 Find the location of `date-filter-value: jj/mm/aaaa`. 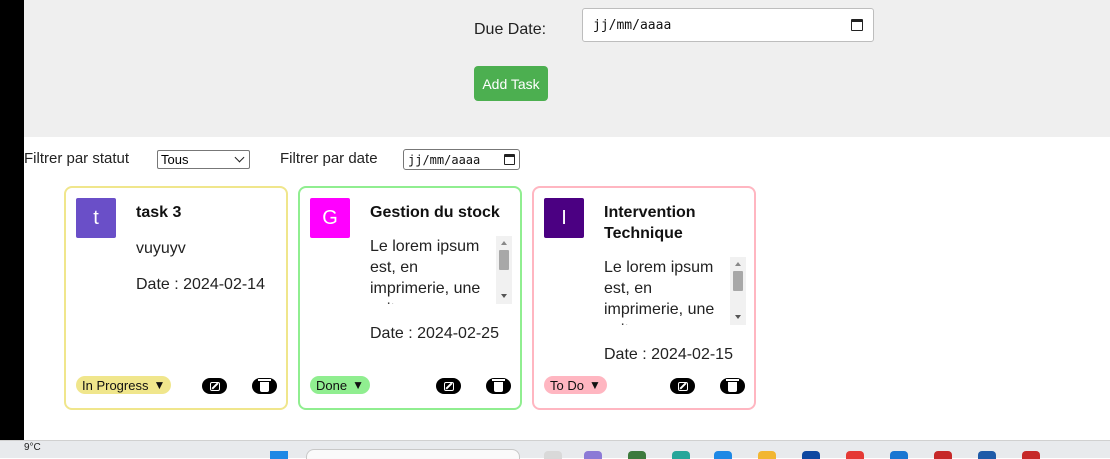

date-filter-value: jj/mm/aaaa is located at coordinates (444, 159).